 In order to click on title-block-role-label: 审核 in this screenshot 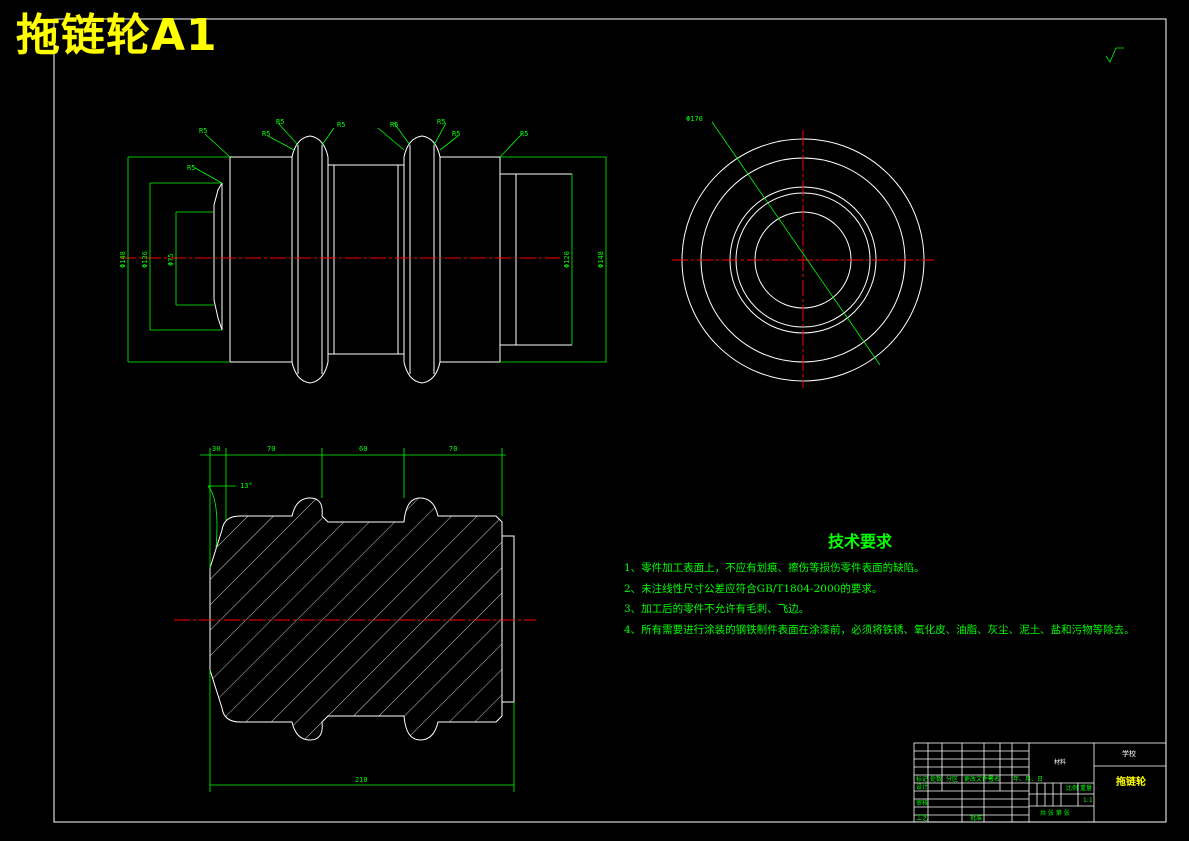, I will do `click(922, 803)`.